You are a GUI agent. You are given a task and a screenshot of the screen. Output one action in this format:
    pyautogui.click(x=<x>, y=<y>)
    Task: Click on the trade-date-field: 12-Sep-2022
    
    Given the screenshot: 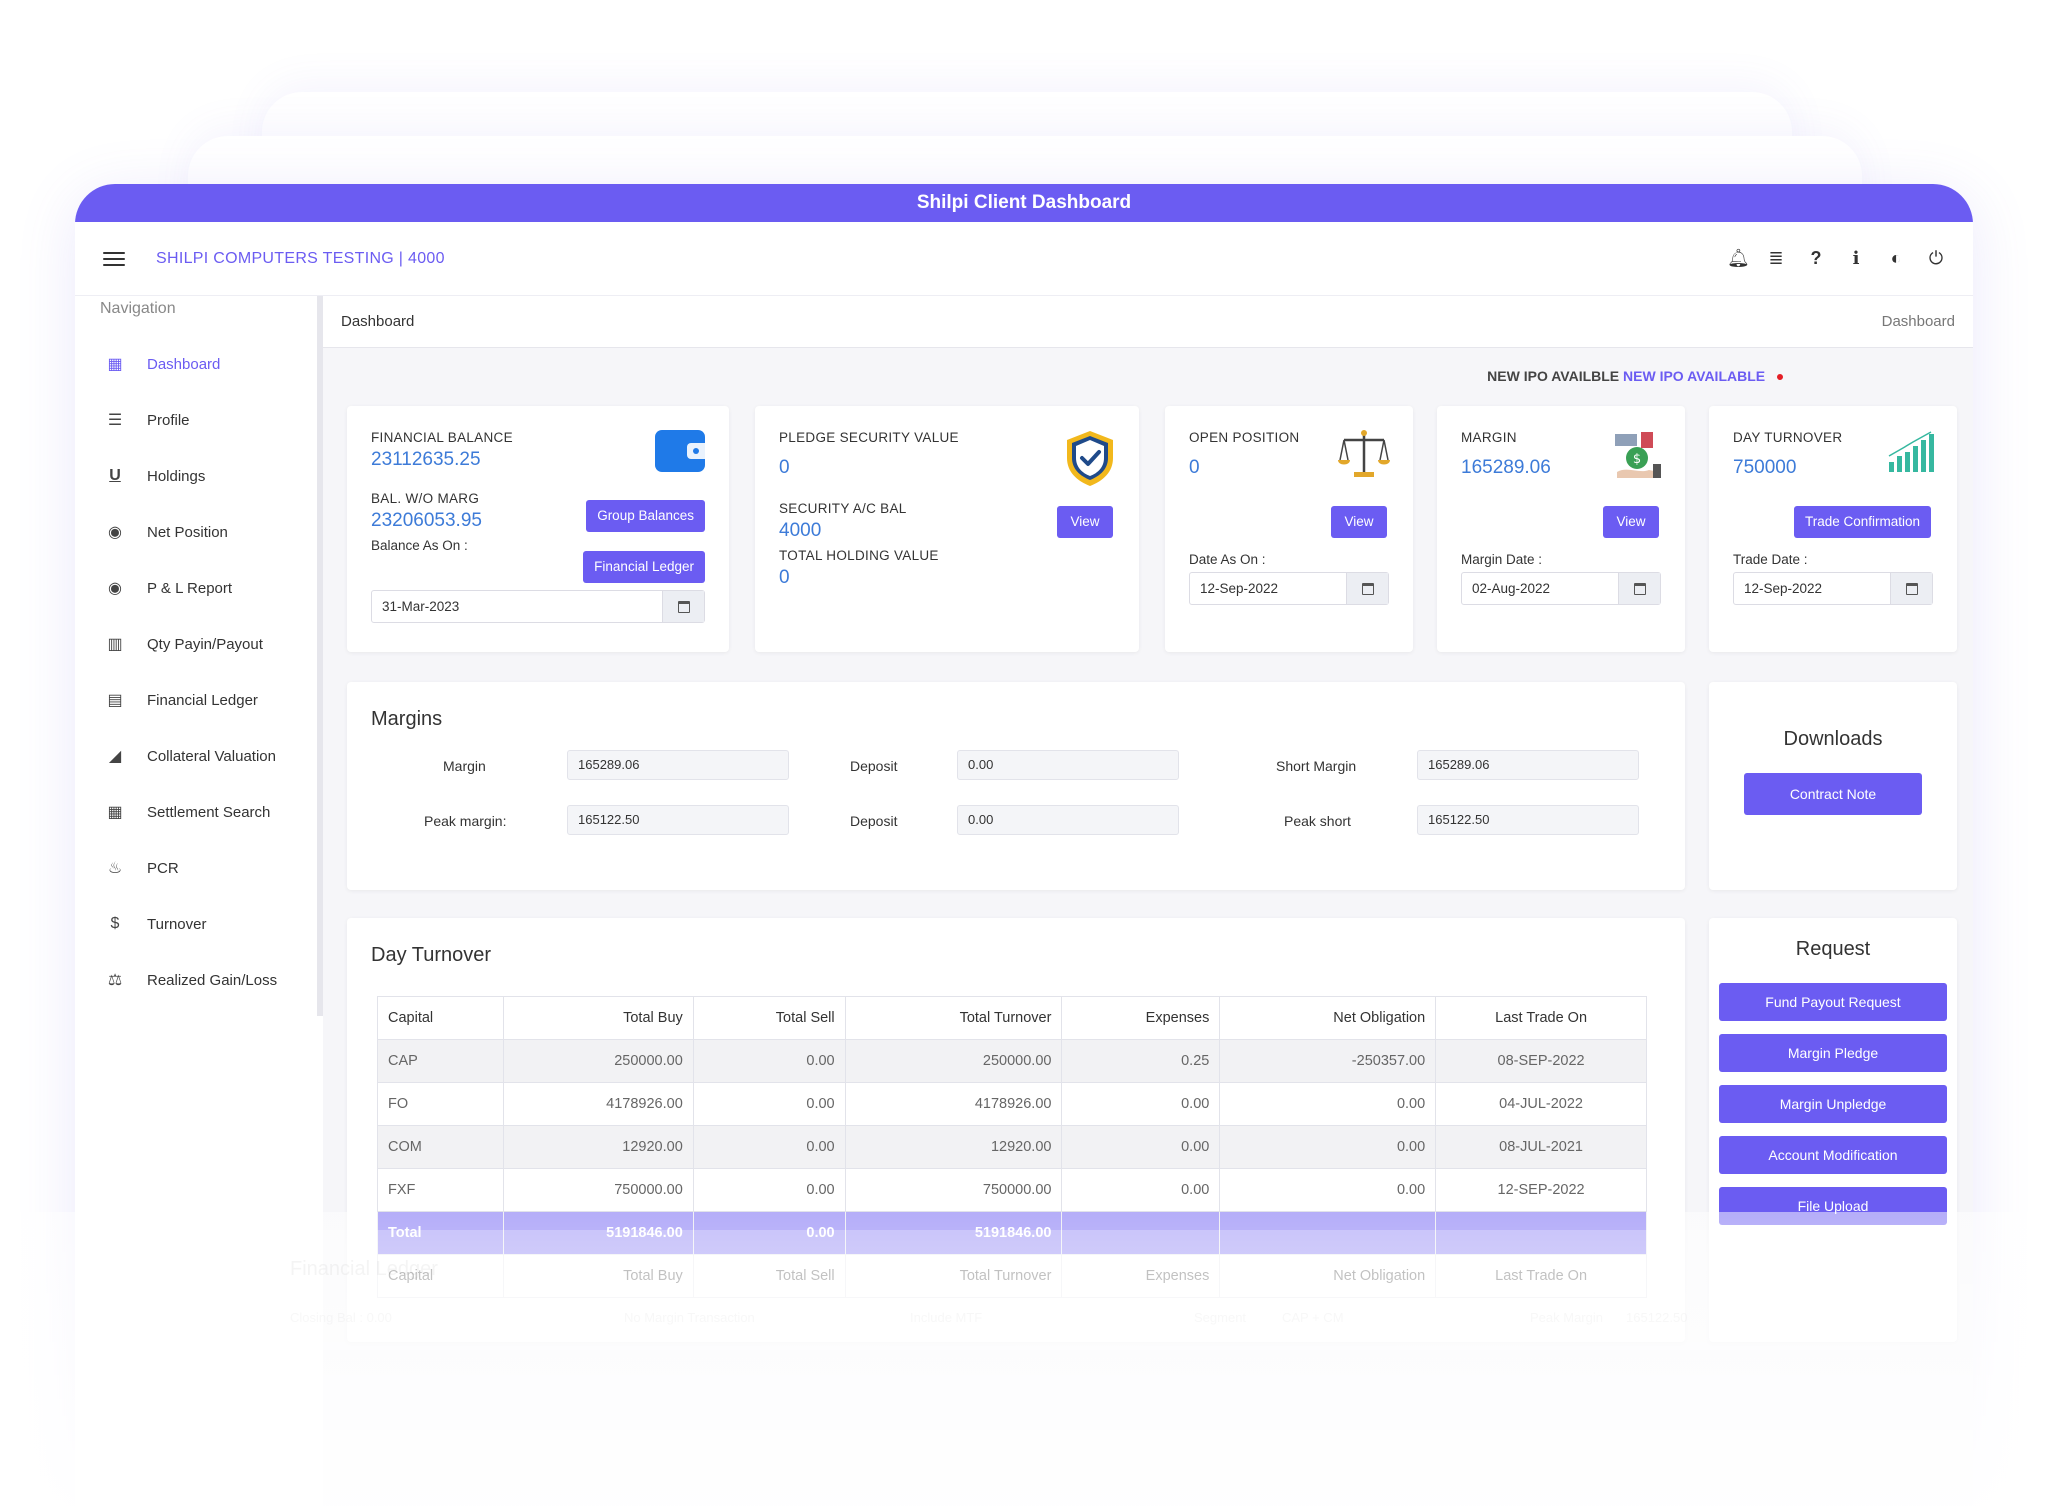 What is the action you would take?
    pyautogui.click(x=1833, y=588)
    